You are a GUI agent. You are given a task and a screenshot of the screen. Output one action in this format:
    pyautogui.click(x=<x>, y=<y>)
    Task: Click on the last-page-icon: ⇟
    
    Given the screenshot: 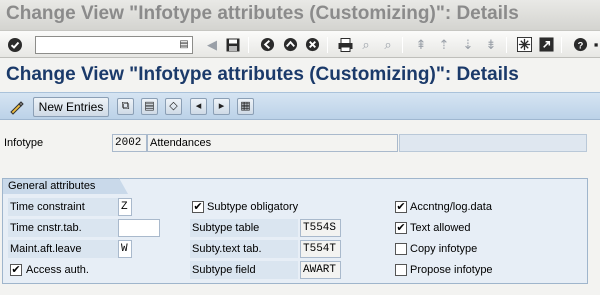 What is the action you would take?
    pyautogui.click(x=491, y=44)
    